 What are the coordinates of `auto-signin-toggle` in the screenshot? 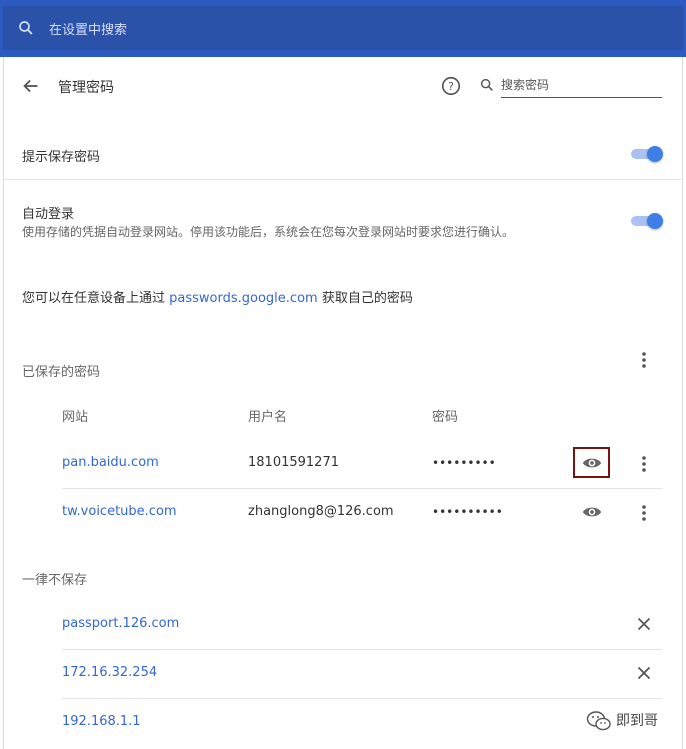 It's located at (647, 221).